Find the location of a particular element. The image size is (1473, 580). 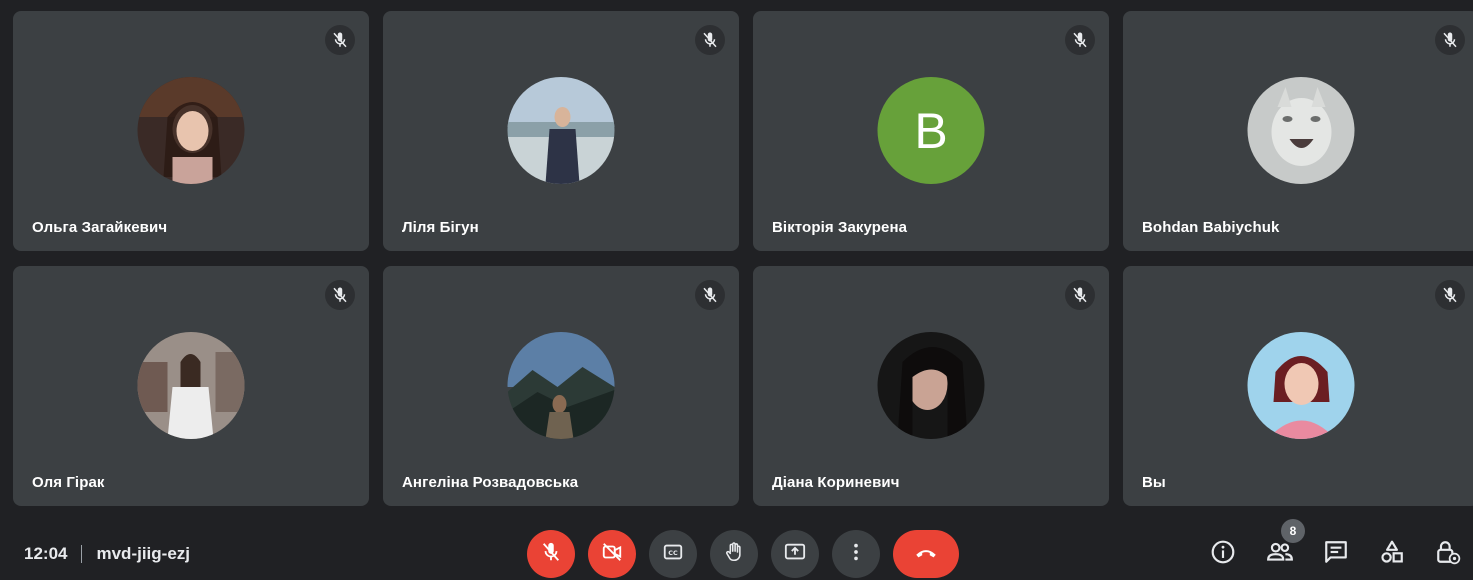

participant-tile: B Вікторія Закурена is located at coordinates (931, 131).